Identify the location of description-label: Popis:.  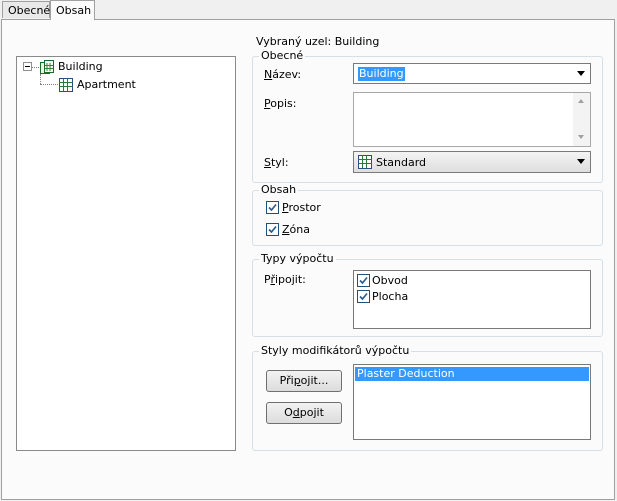
(280, 103).